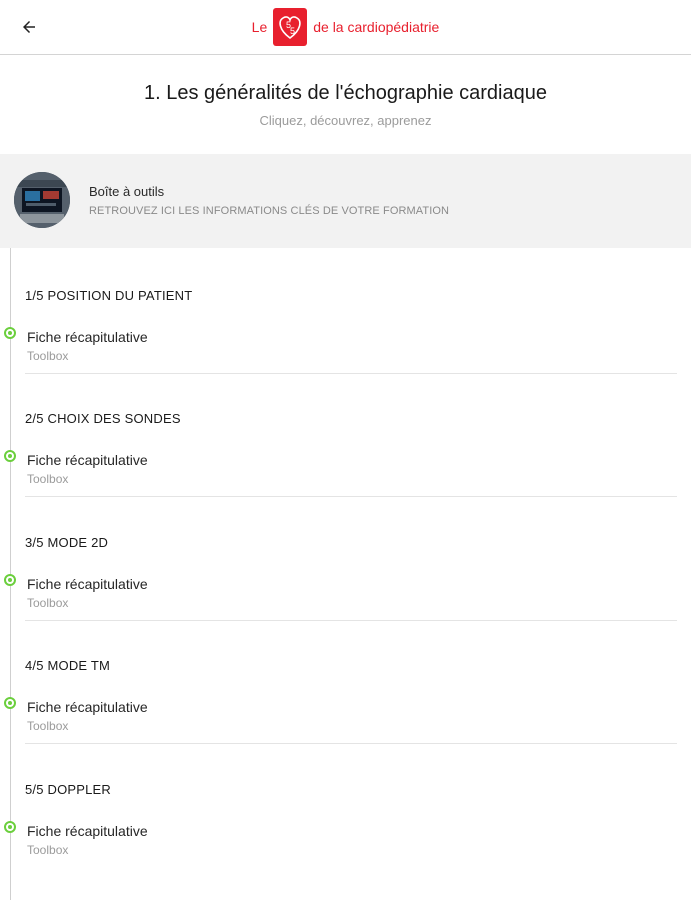 The image size is (691, 900). I want to click on toolbox-avatar, so click(42, 200).